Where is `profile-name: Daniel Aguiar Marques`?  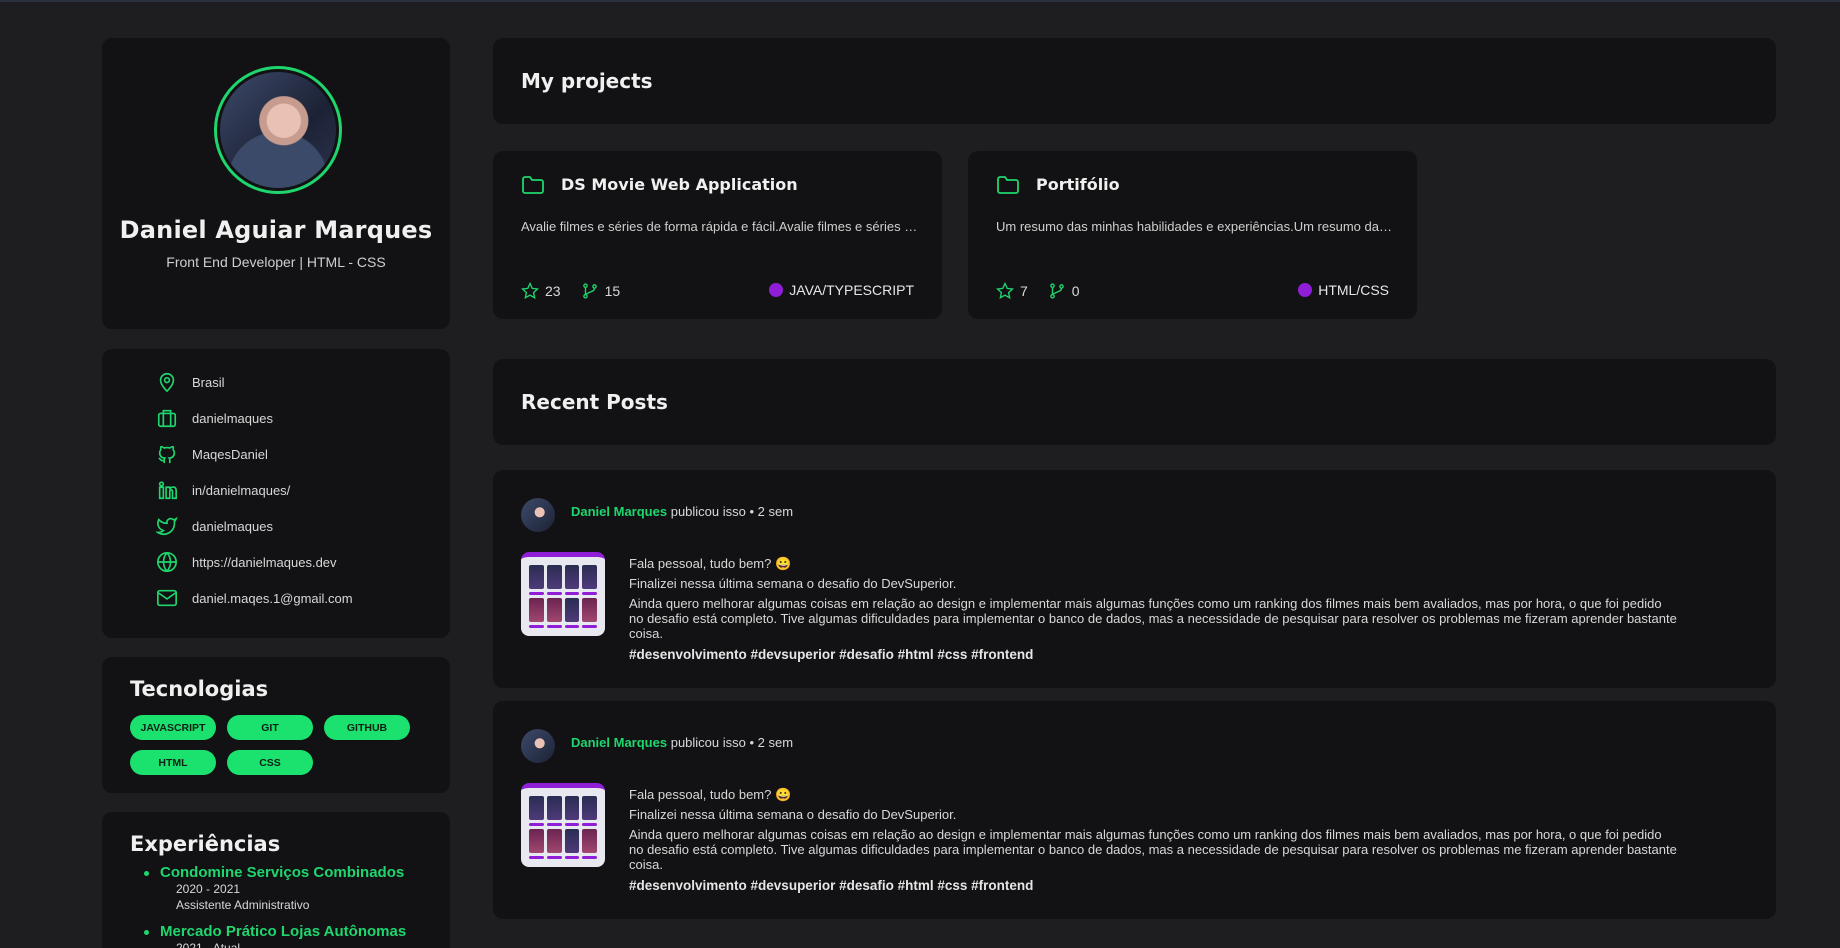
profile-name: Daniel Aguiar Marques is located at coordinates (276, 230).